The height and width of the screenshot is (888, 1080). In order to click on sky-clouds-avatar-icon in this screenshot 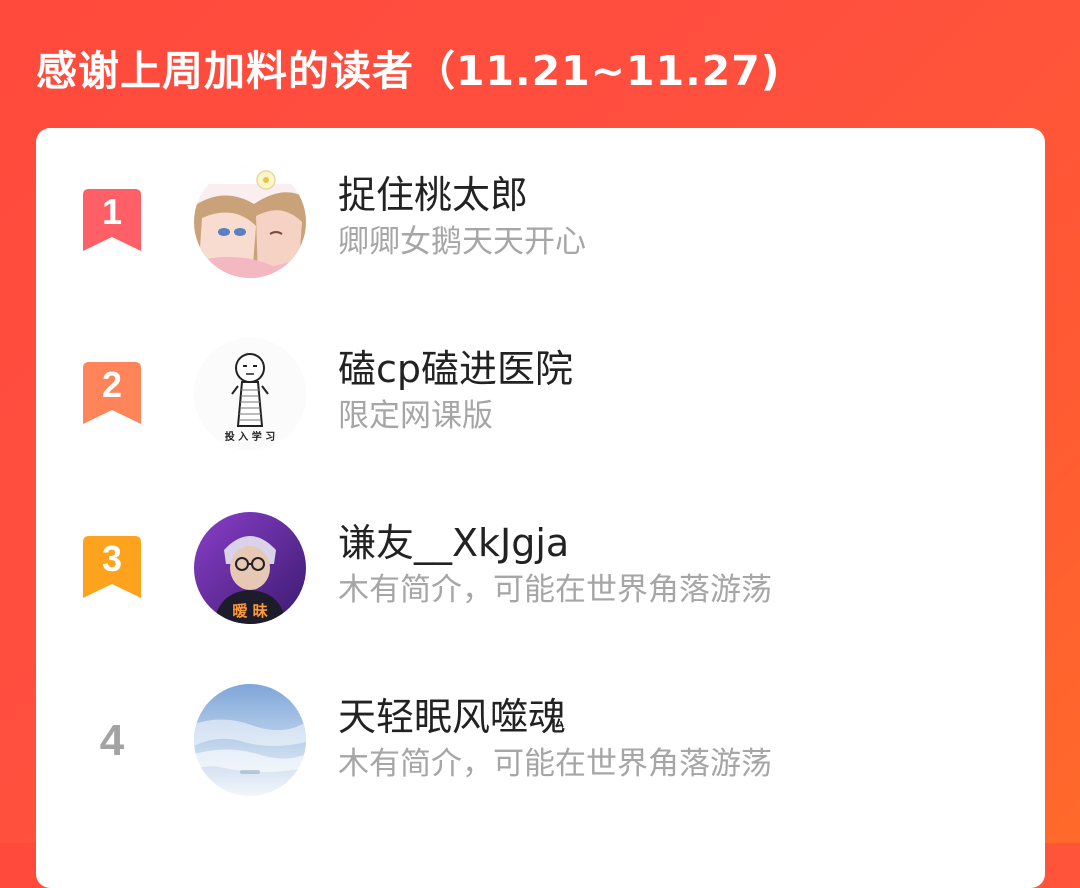, I will do `click(250, 740)`.